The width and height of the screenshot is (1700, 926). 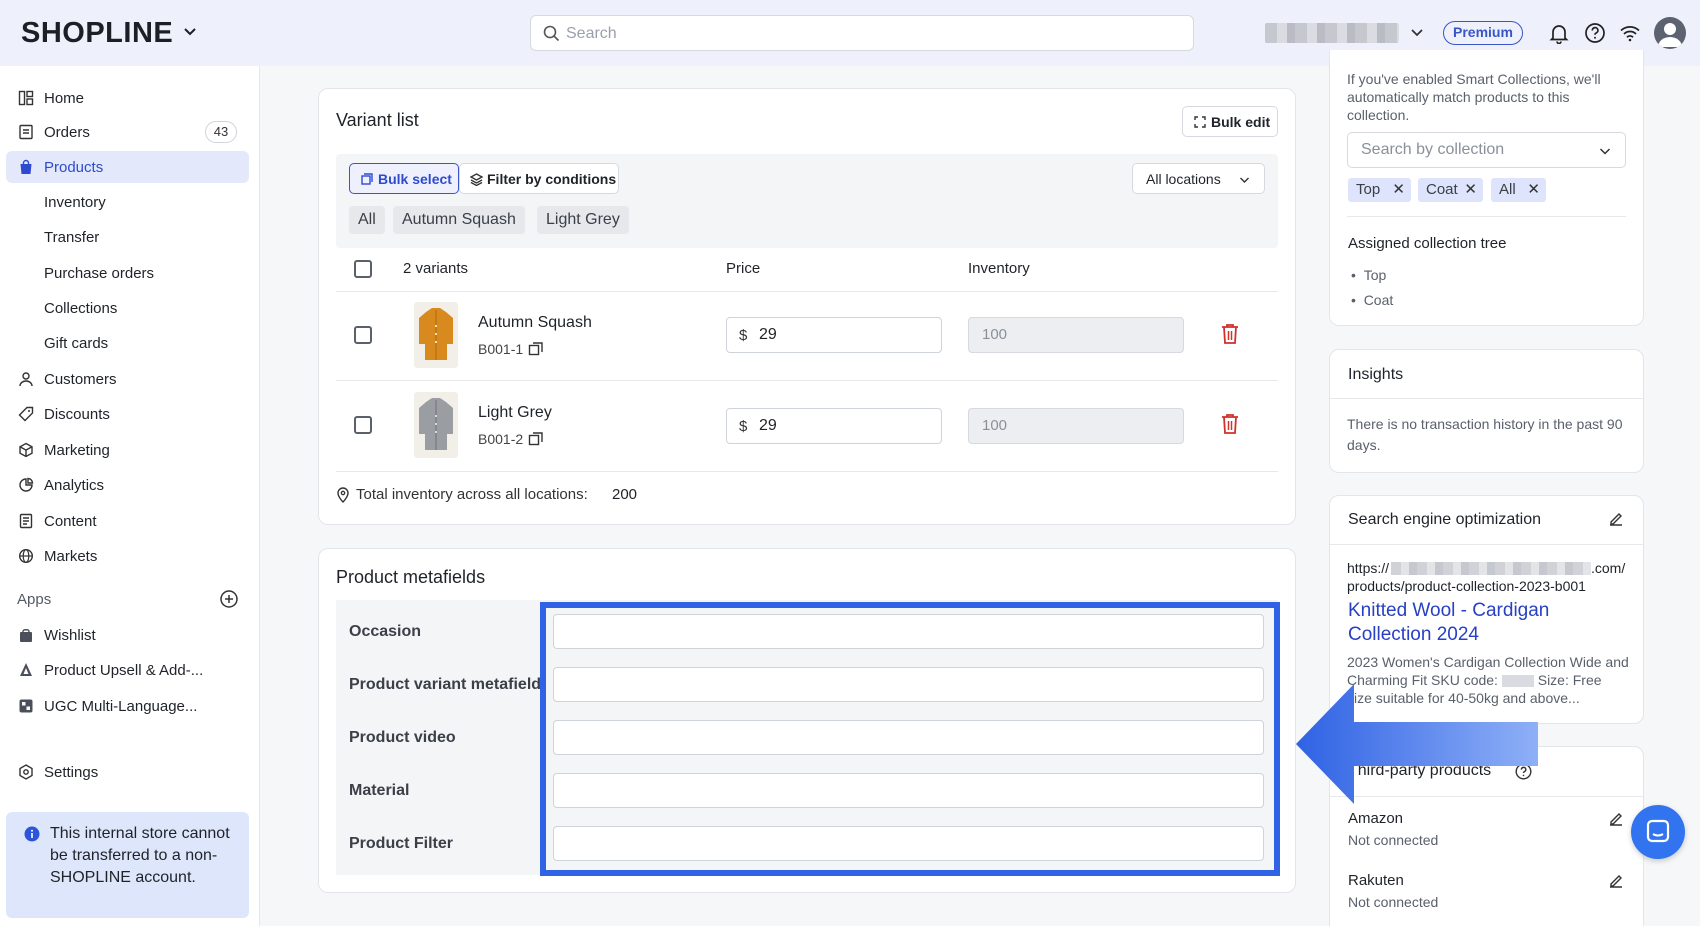 I want to click on avatar, so click(x=1670, y=33).